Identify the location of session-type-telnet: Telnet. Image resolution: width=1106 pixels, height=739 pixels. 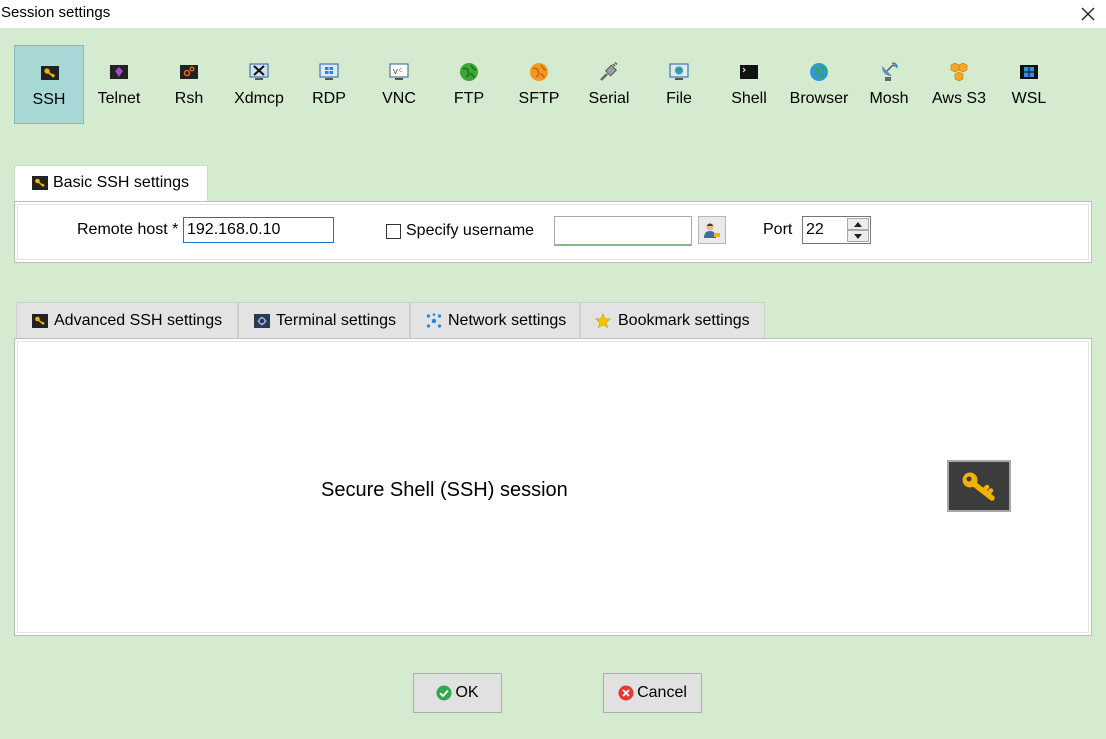
(119, 84).